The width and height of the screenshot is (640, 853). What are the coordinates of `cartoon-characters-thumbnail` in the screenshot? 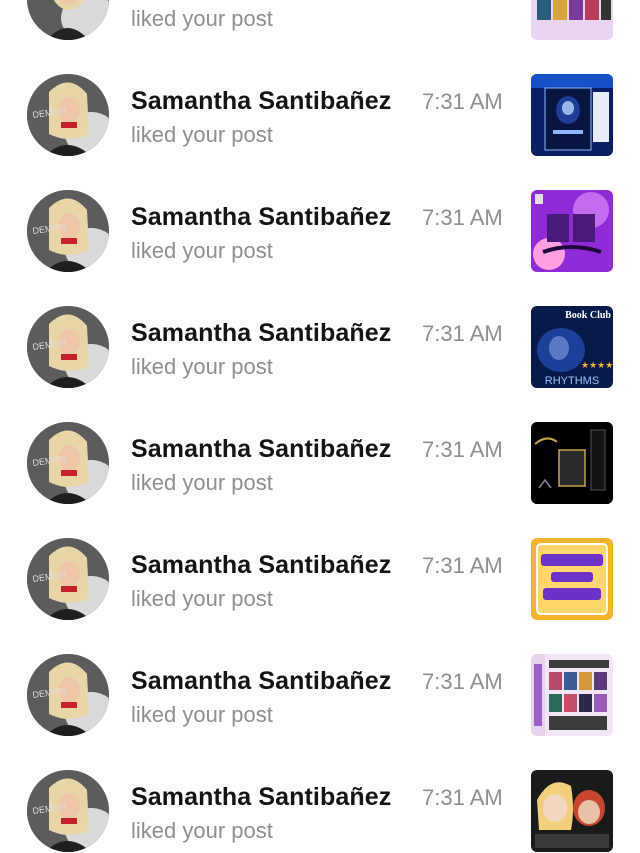 It's located at (572, 811).